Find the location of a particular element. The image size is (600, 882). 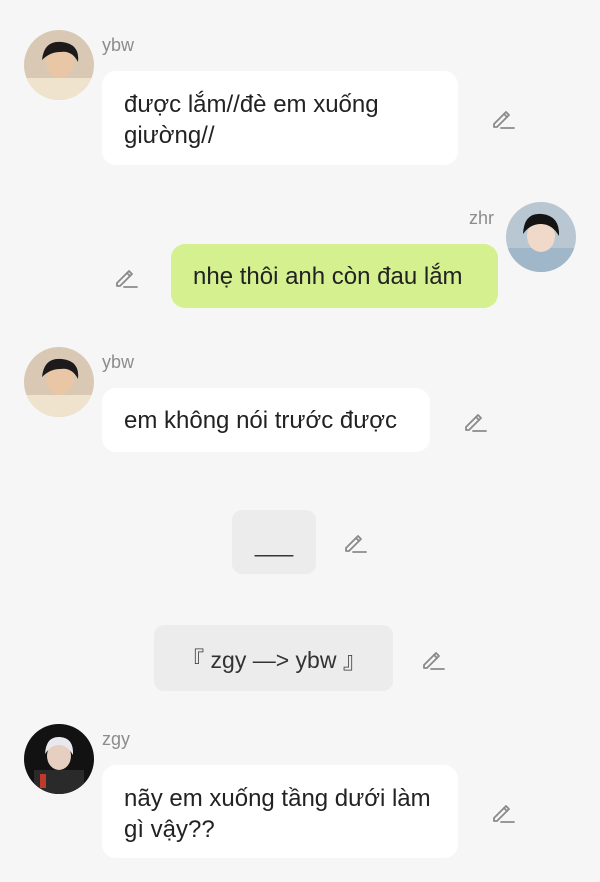

system-note: ___ is located at coordinates (274, 542).